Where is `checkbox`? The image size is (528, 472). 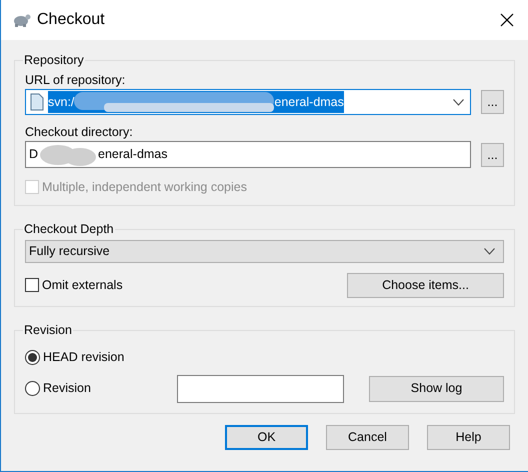
checkbox is located at coordinates (32, 285).